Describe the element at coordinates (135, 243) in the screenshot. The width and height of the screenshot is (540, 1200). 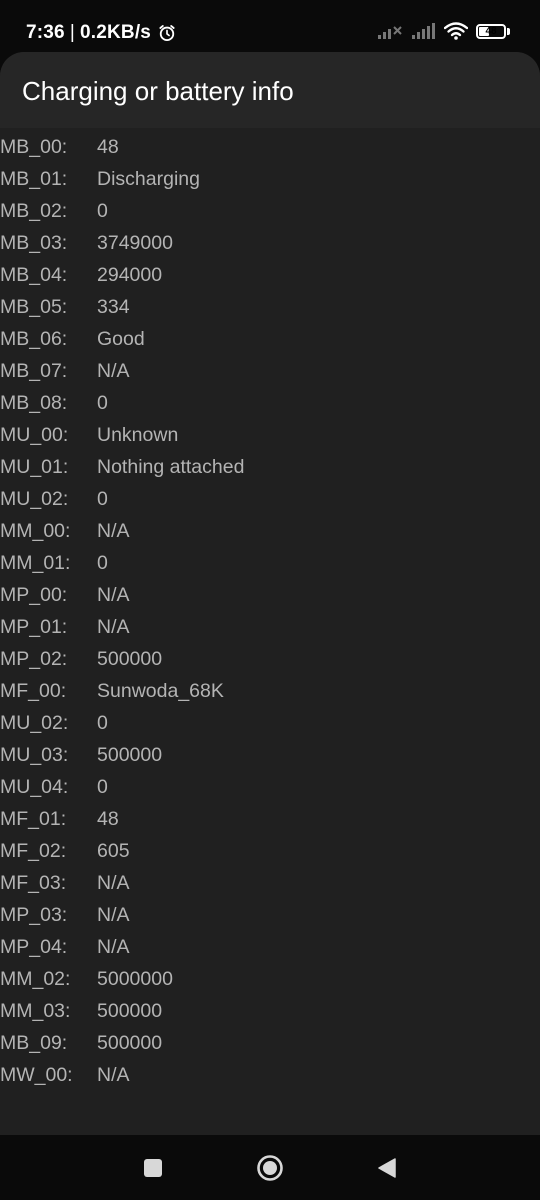
I see `info-value: 3749000` at that location.